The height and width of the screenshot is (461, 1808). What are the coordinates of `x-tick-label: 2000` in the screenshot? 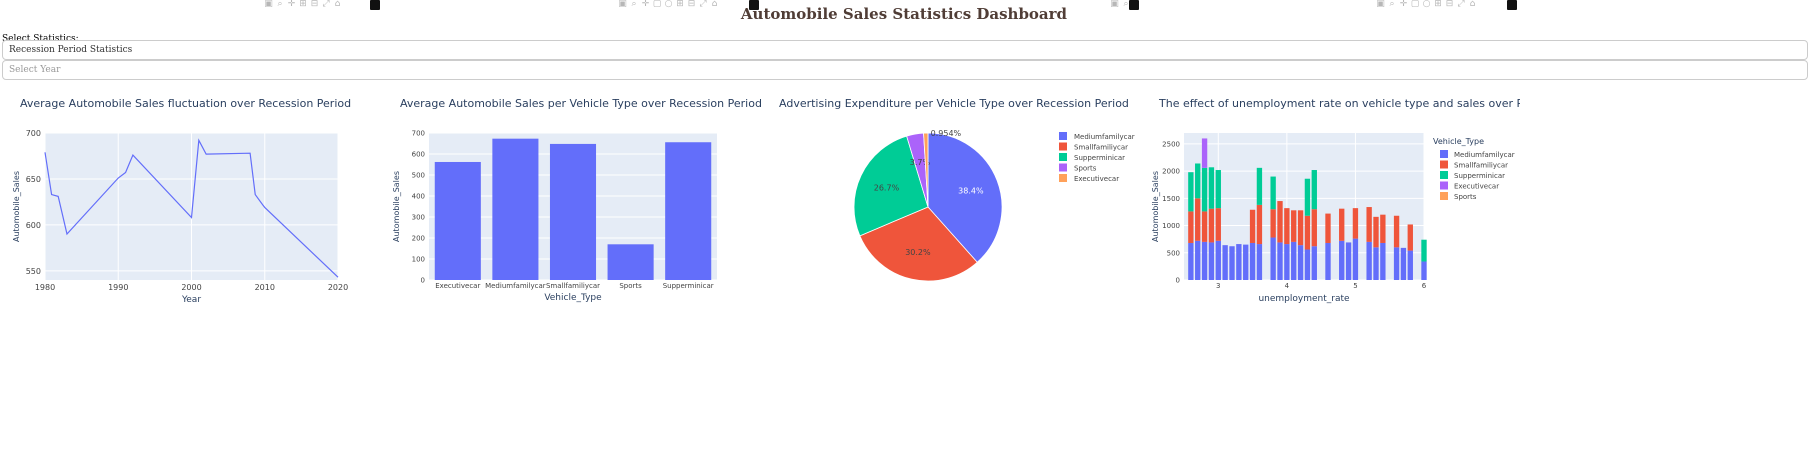 It's located at (191, 287).